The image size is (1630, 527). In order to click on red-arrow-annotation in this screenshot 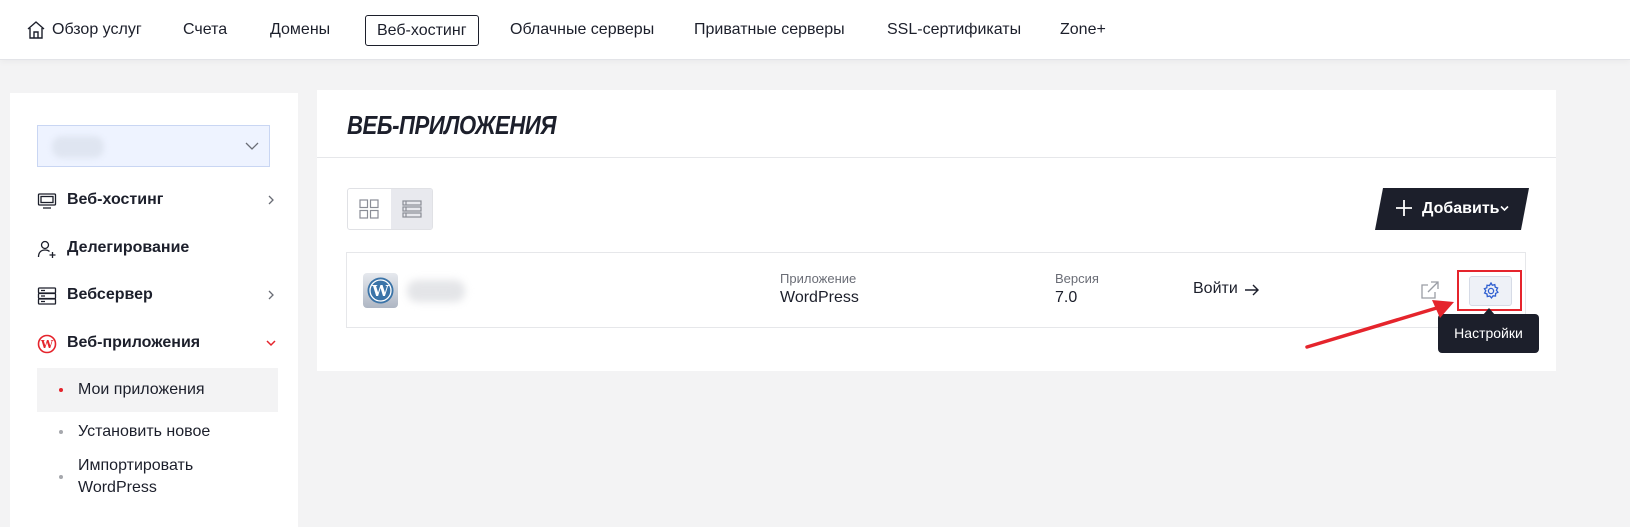, I will do `click(1379, 324)`.